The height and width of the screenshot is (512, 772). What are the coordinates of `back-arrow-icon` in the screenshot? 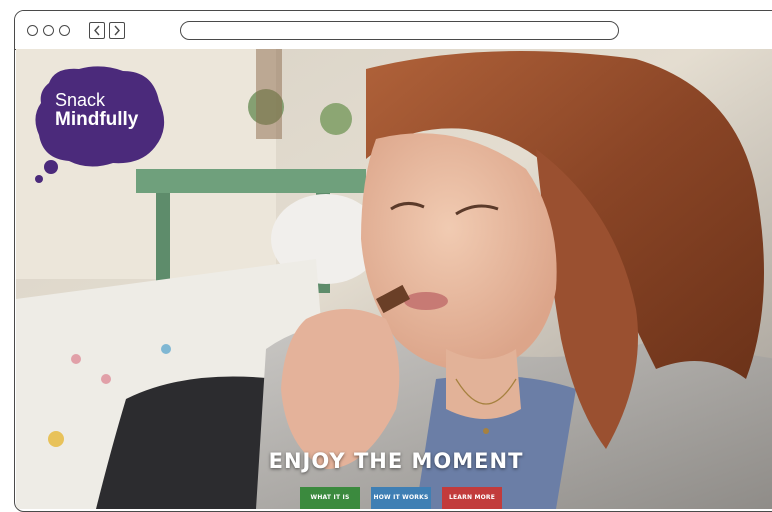 It's located at (97, 30).